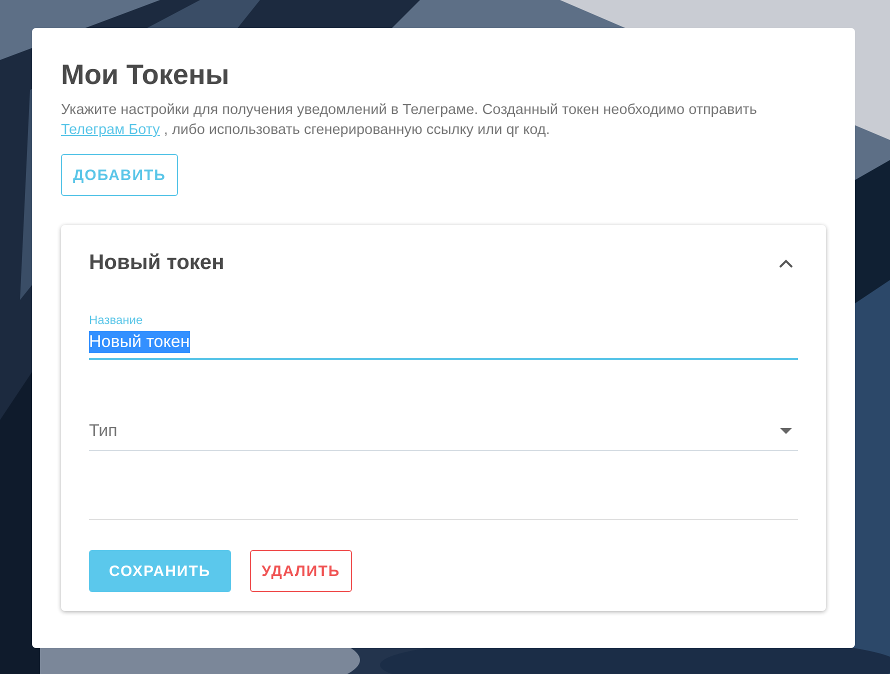 The height and width of the screenshot is (674, 890). I want to click on name-field: Название Новый токен, so click(443, 336).